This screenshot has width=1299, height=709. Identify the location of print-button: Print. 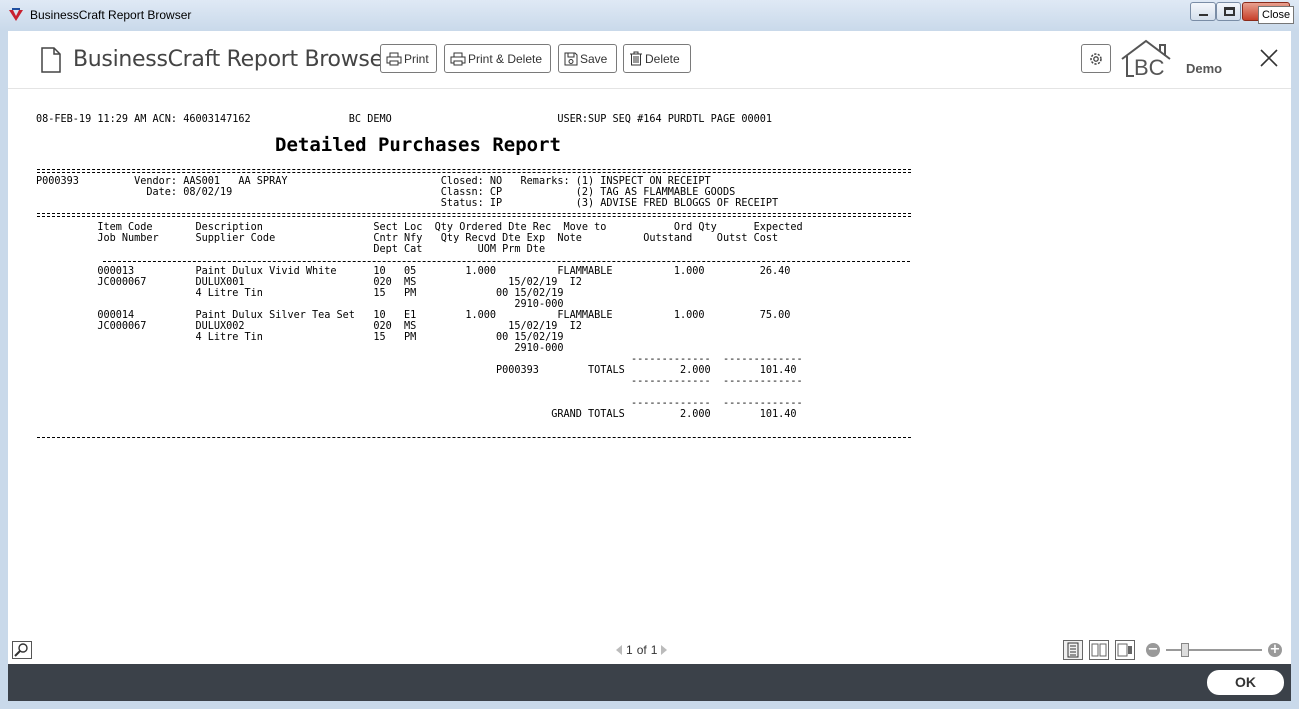
(408, 58).